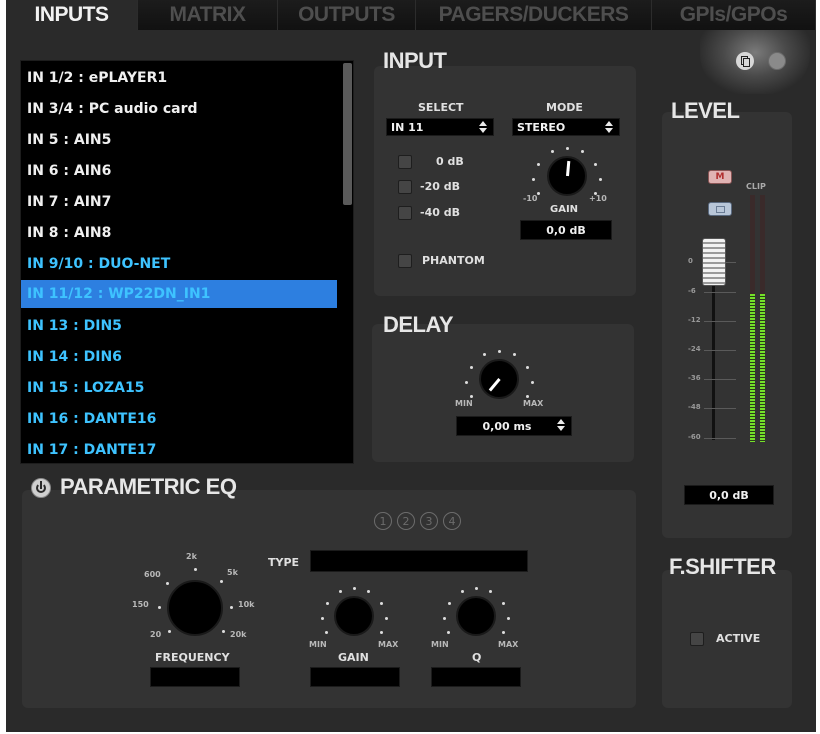  Describe the element at coordinates (195, 608) in the screenshot. I see `eq-frequency-knob` at that location.